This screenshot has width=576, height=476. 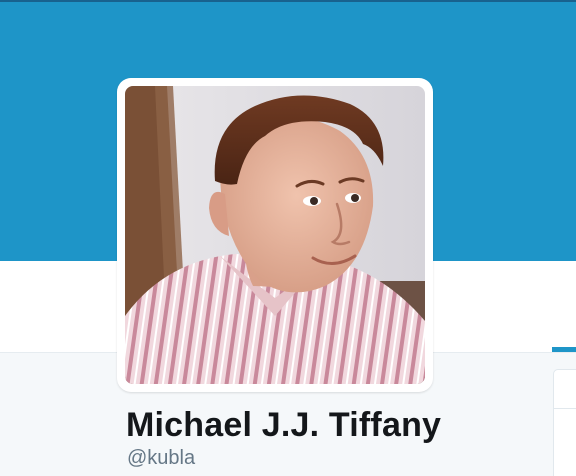 What do you see at coordinates (283, 425) in the screenshot?
I see `profile-name: Michael J.J. Tiffany` at bounding box center [283, 425].